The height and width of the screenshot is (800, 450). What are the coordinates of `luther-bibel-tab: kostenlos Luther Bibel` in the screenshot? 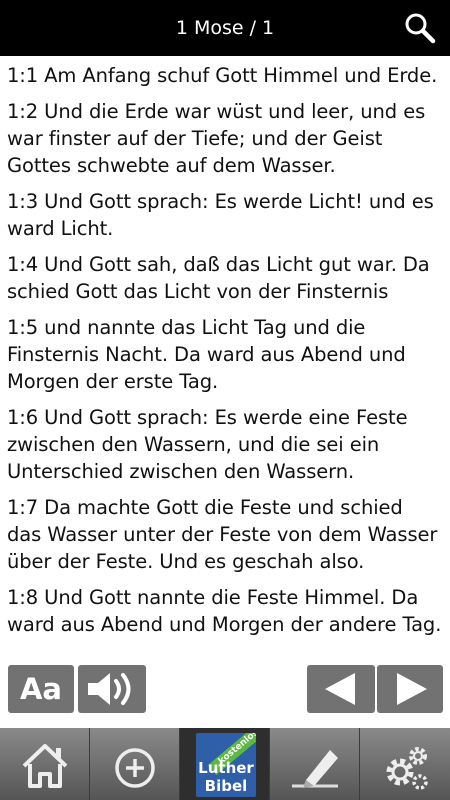 It's located at (225, 764).